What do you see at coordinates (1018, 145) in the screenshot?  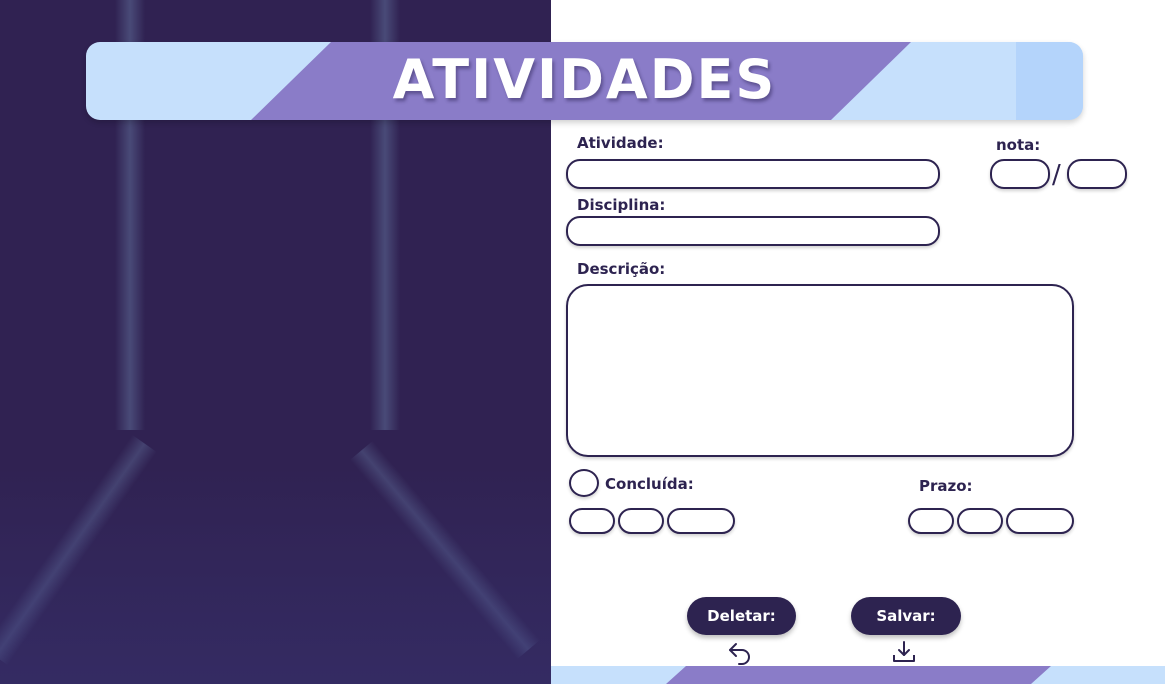 I see `nota-label: nota:` at bounding box center [1018, 145].